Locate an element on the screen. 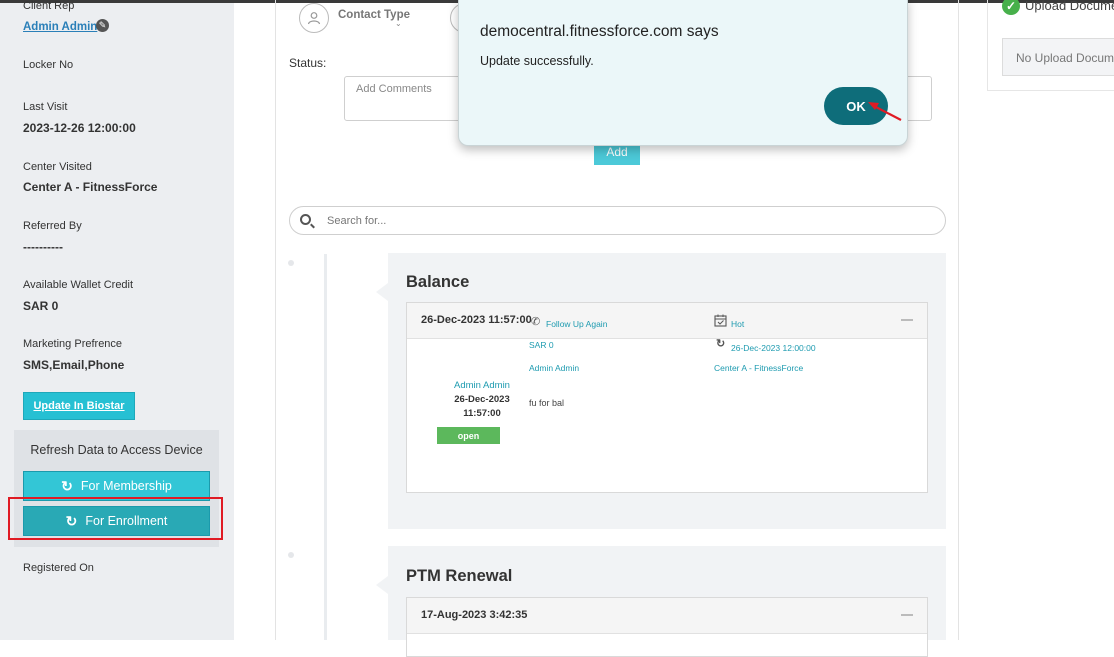  follow-up-type: Follow Up Again is located at coordinates (577, 324).